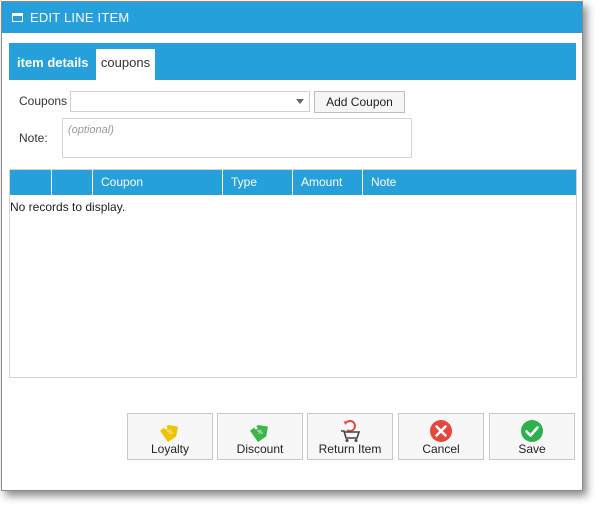  I want to click on tab-bar: item details coupons, so click(292, 61).